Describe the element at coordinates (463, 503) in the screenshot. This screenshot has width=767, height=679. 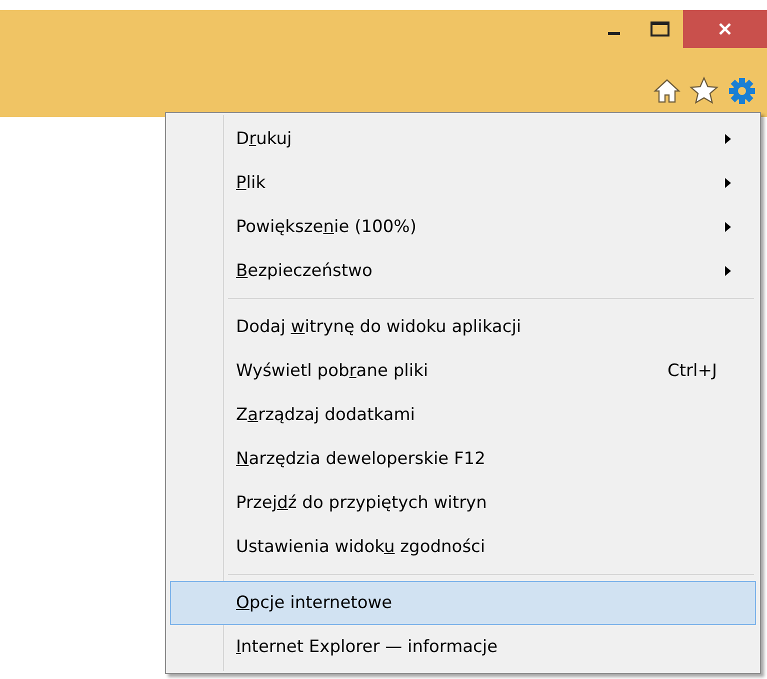
I see `menu-item: Przejdź do przypiętych witryn` at that location.